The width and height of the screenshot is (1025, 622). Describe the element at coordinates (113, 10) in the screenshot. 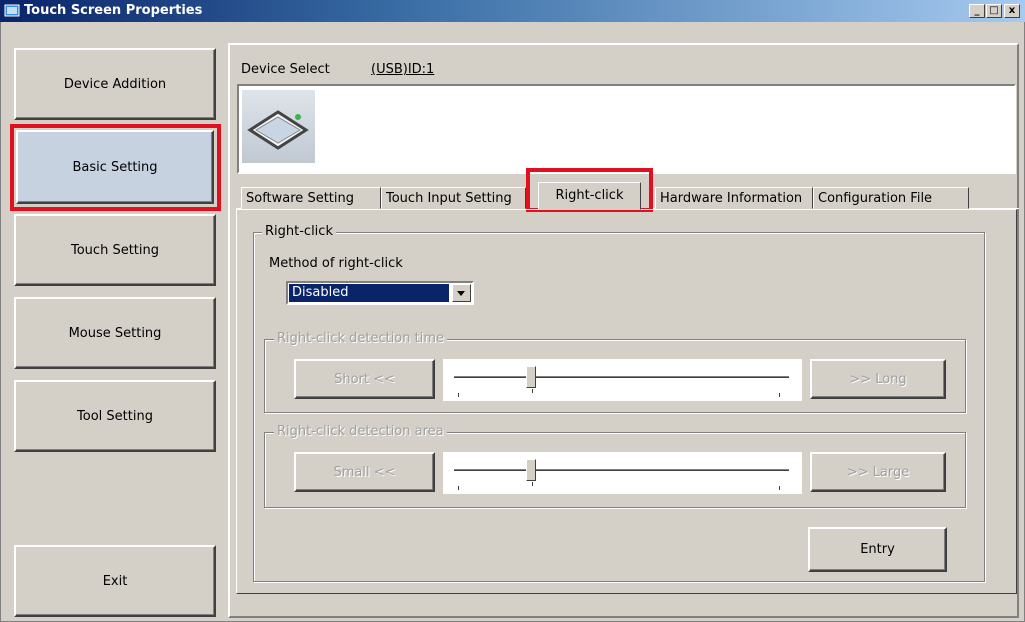

I see `window-title: Touch Screen Properties` at that location.